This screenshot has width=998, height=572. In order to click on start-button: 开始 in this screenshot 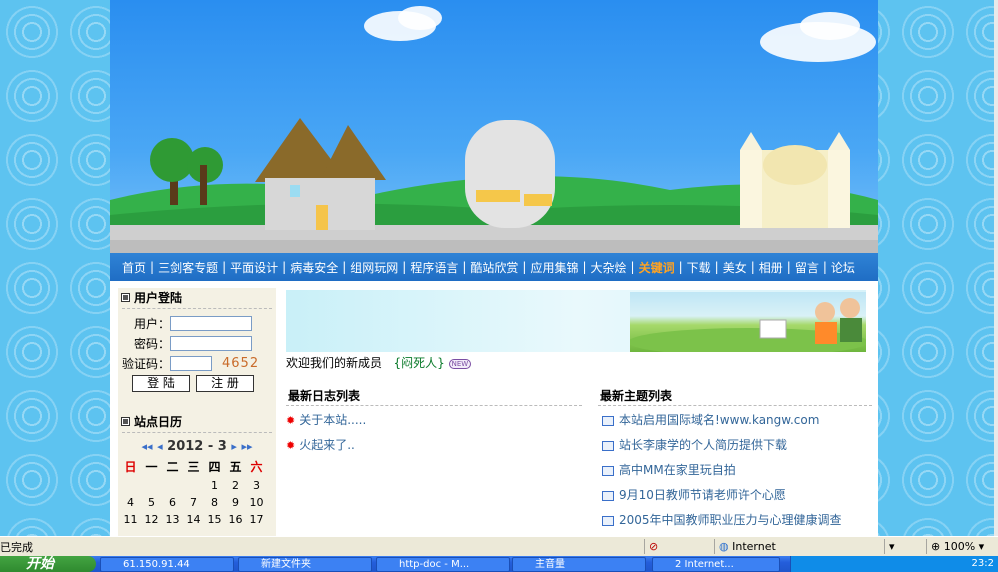, I will do `click(48, 564)`.